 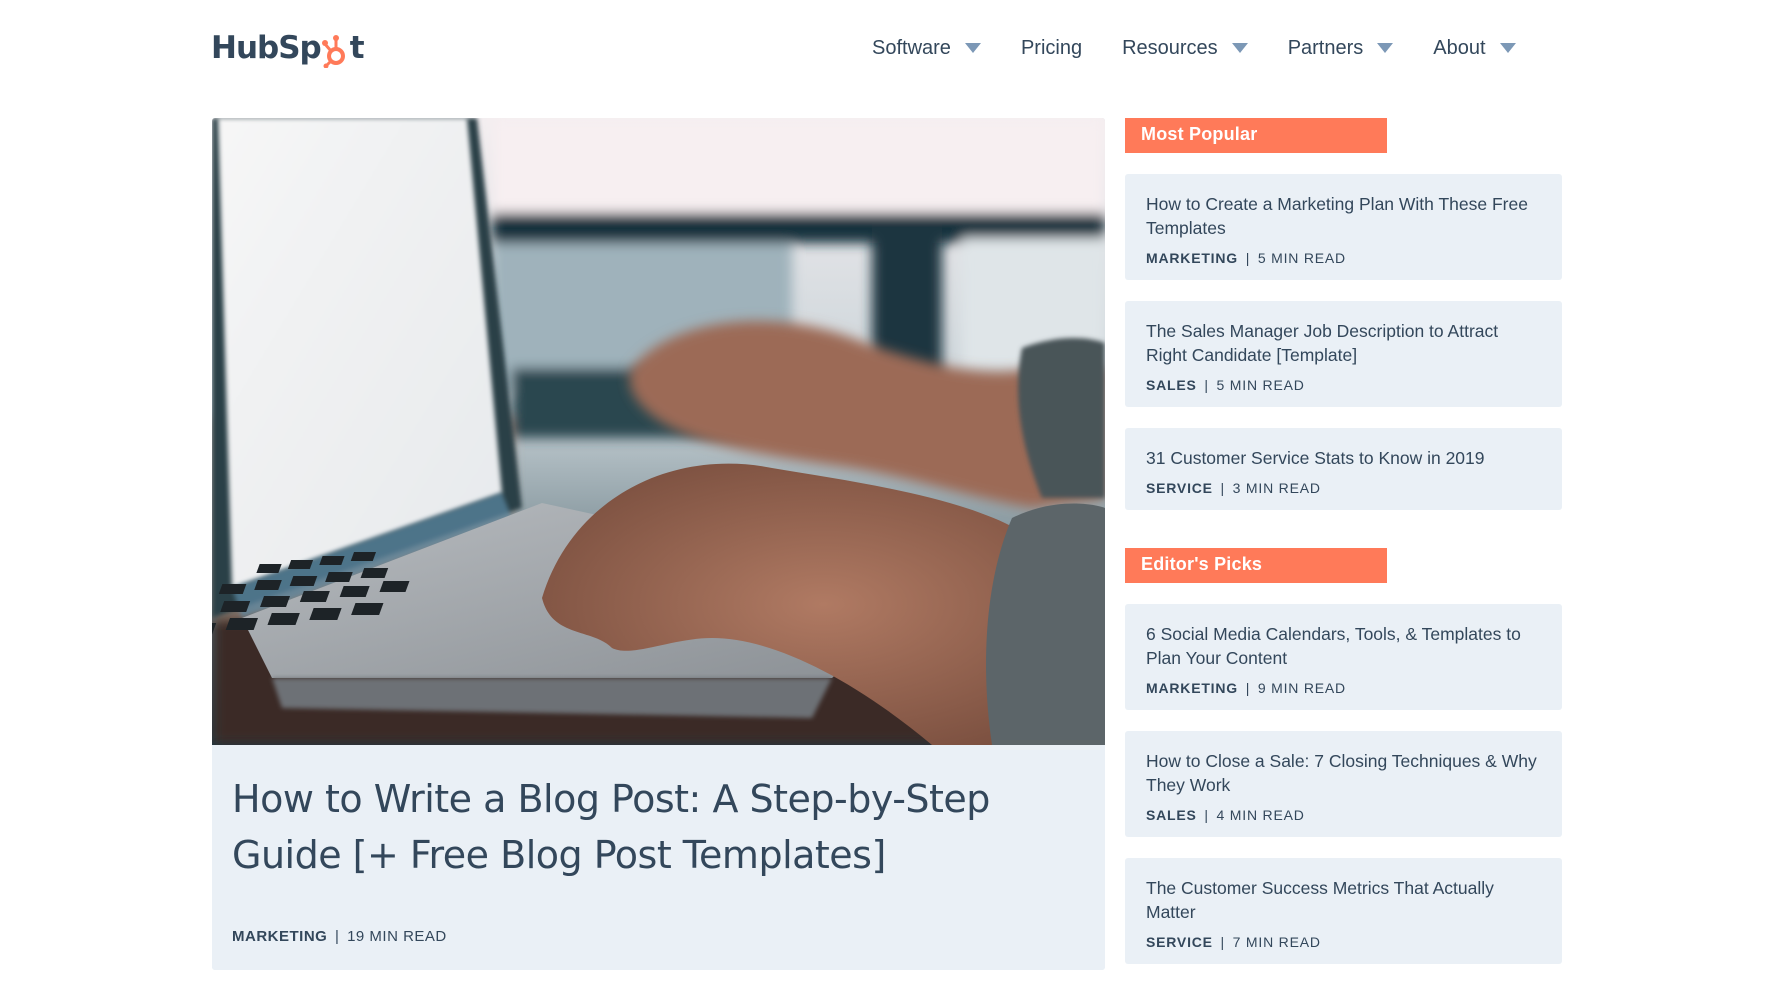 What do you see at coordinates (1260, 815) in the screenshot?
I see `read-time: 4 MIN READ` at bounding box center [1260, 815].